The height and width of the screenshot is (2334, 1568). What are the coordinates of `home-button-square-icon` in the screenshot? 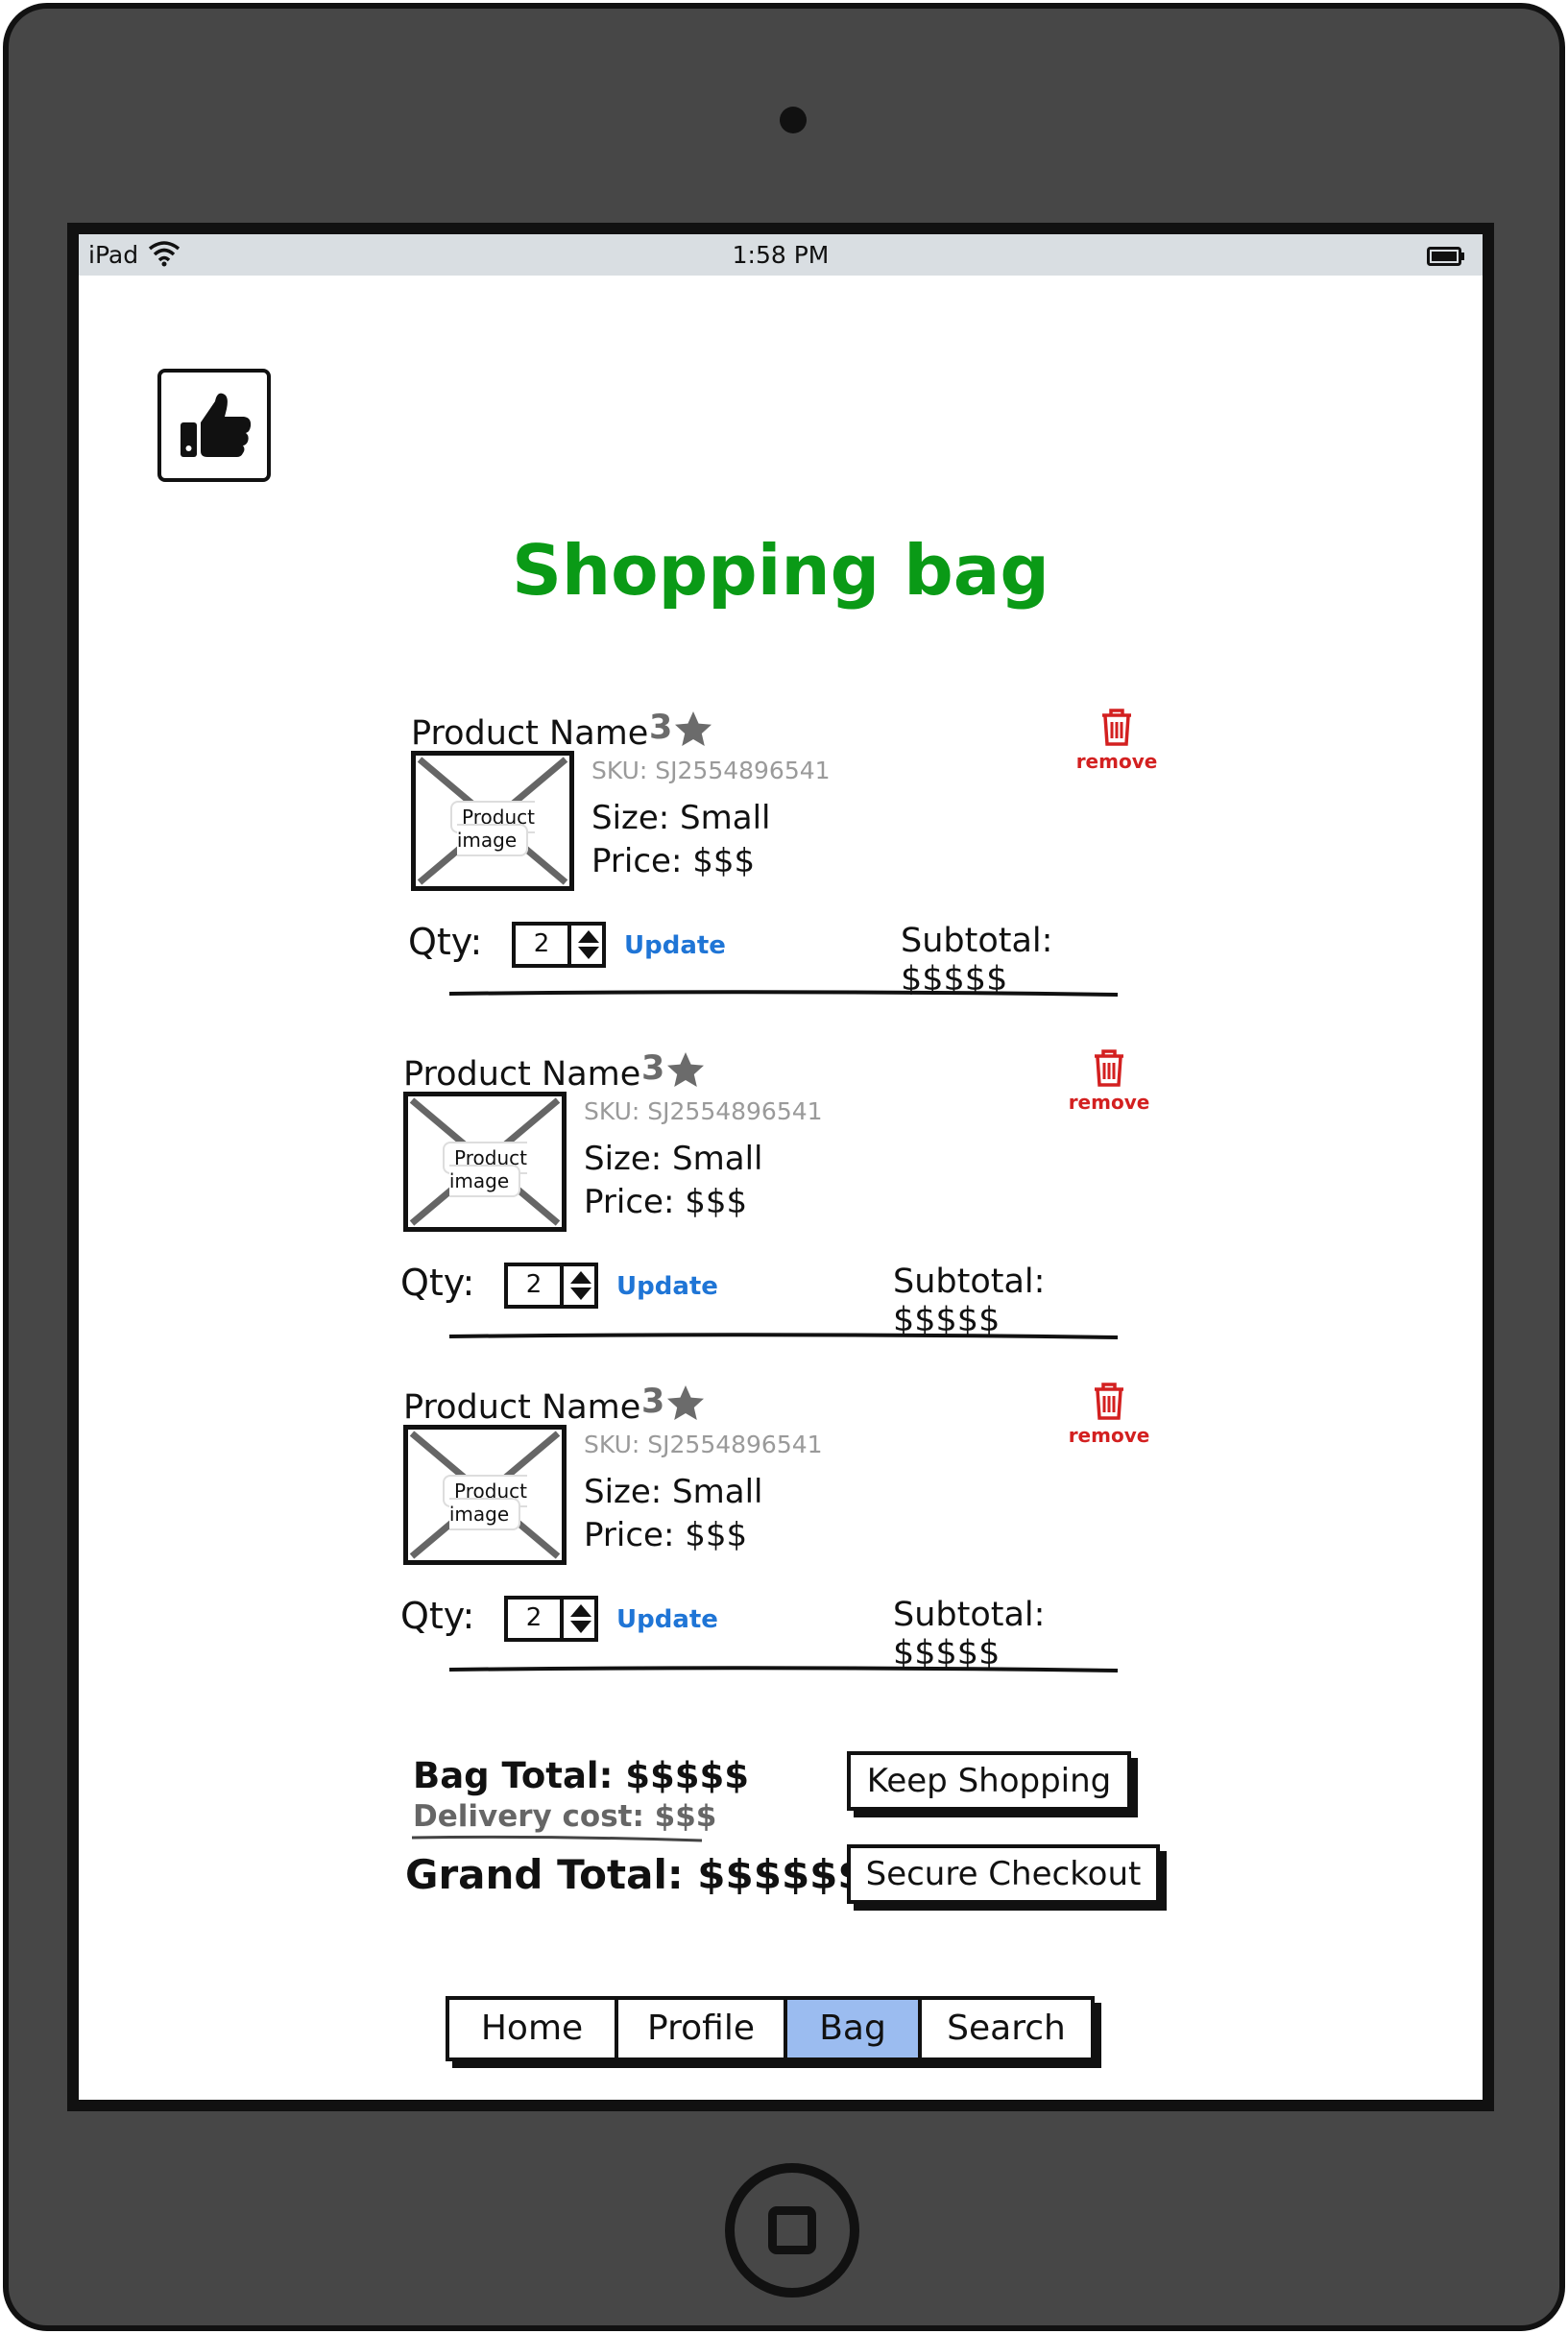 It's located at (792, 2230).